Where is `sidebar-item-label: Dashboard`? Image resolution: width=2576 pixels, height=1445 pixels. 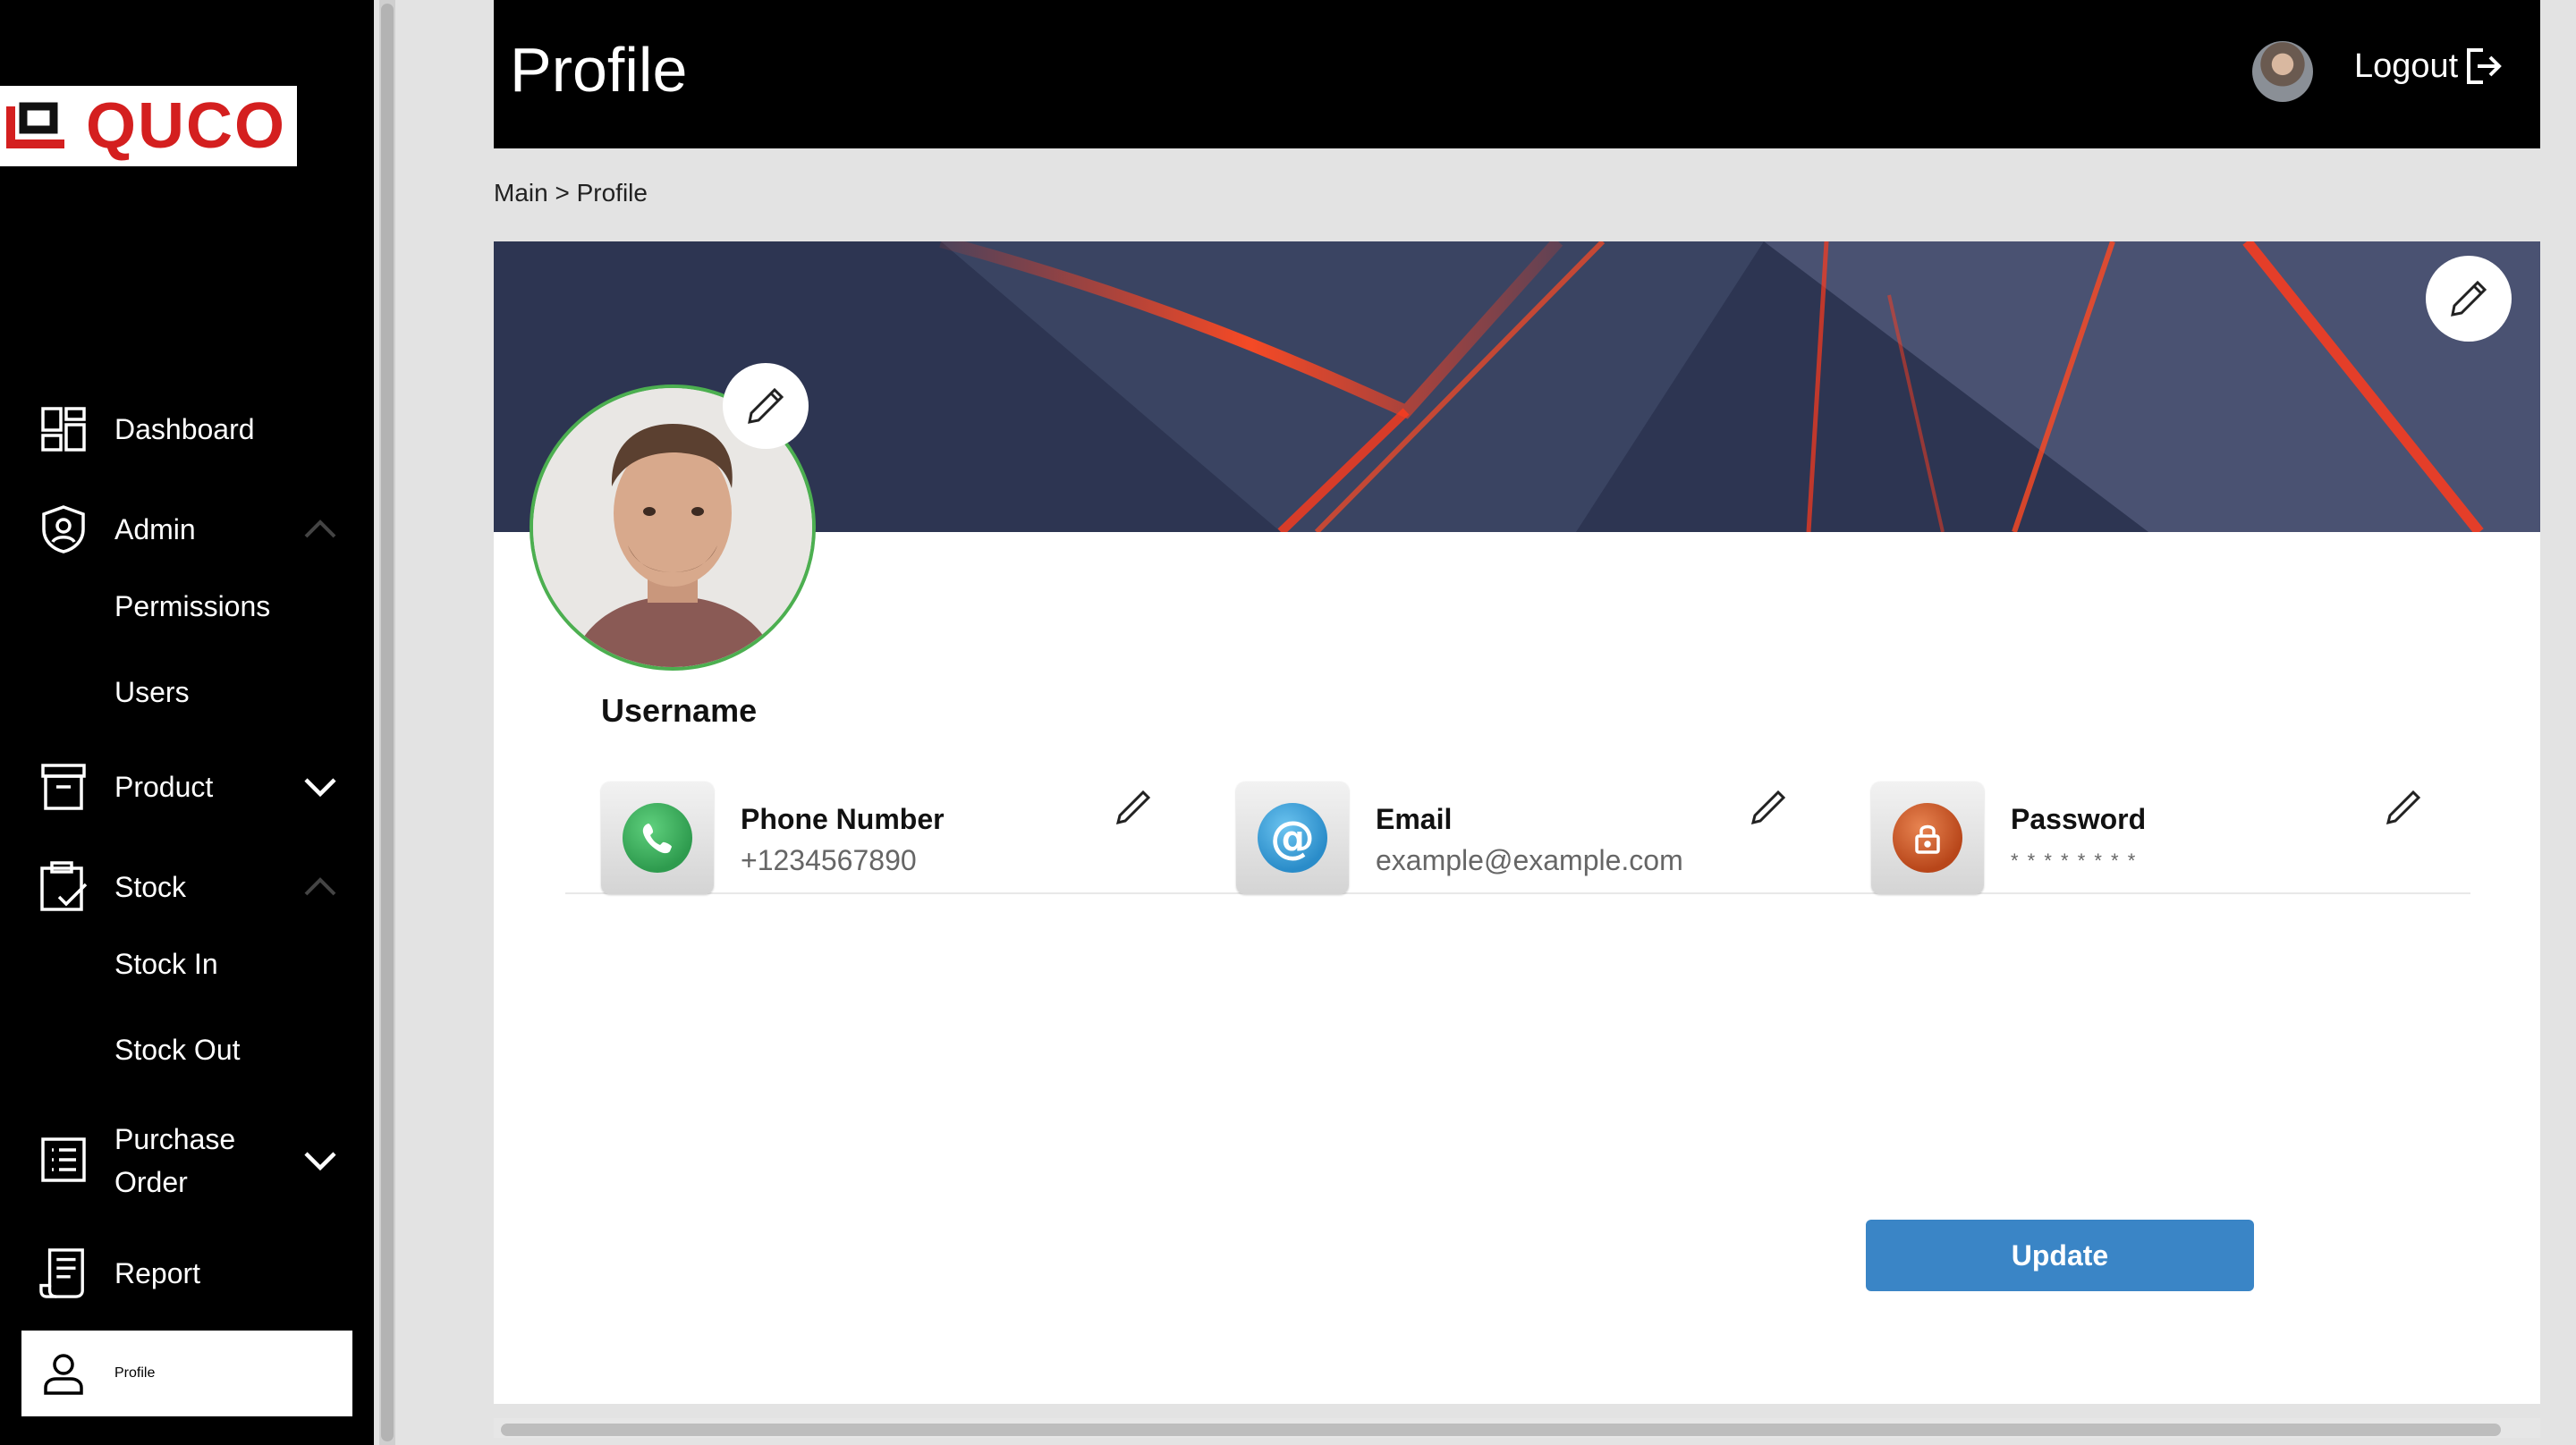
sidebar-item-label: Dashboard is located at coordinates (184, 429).